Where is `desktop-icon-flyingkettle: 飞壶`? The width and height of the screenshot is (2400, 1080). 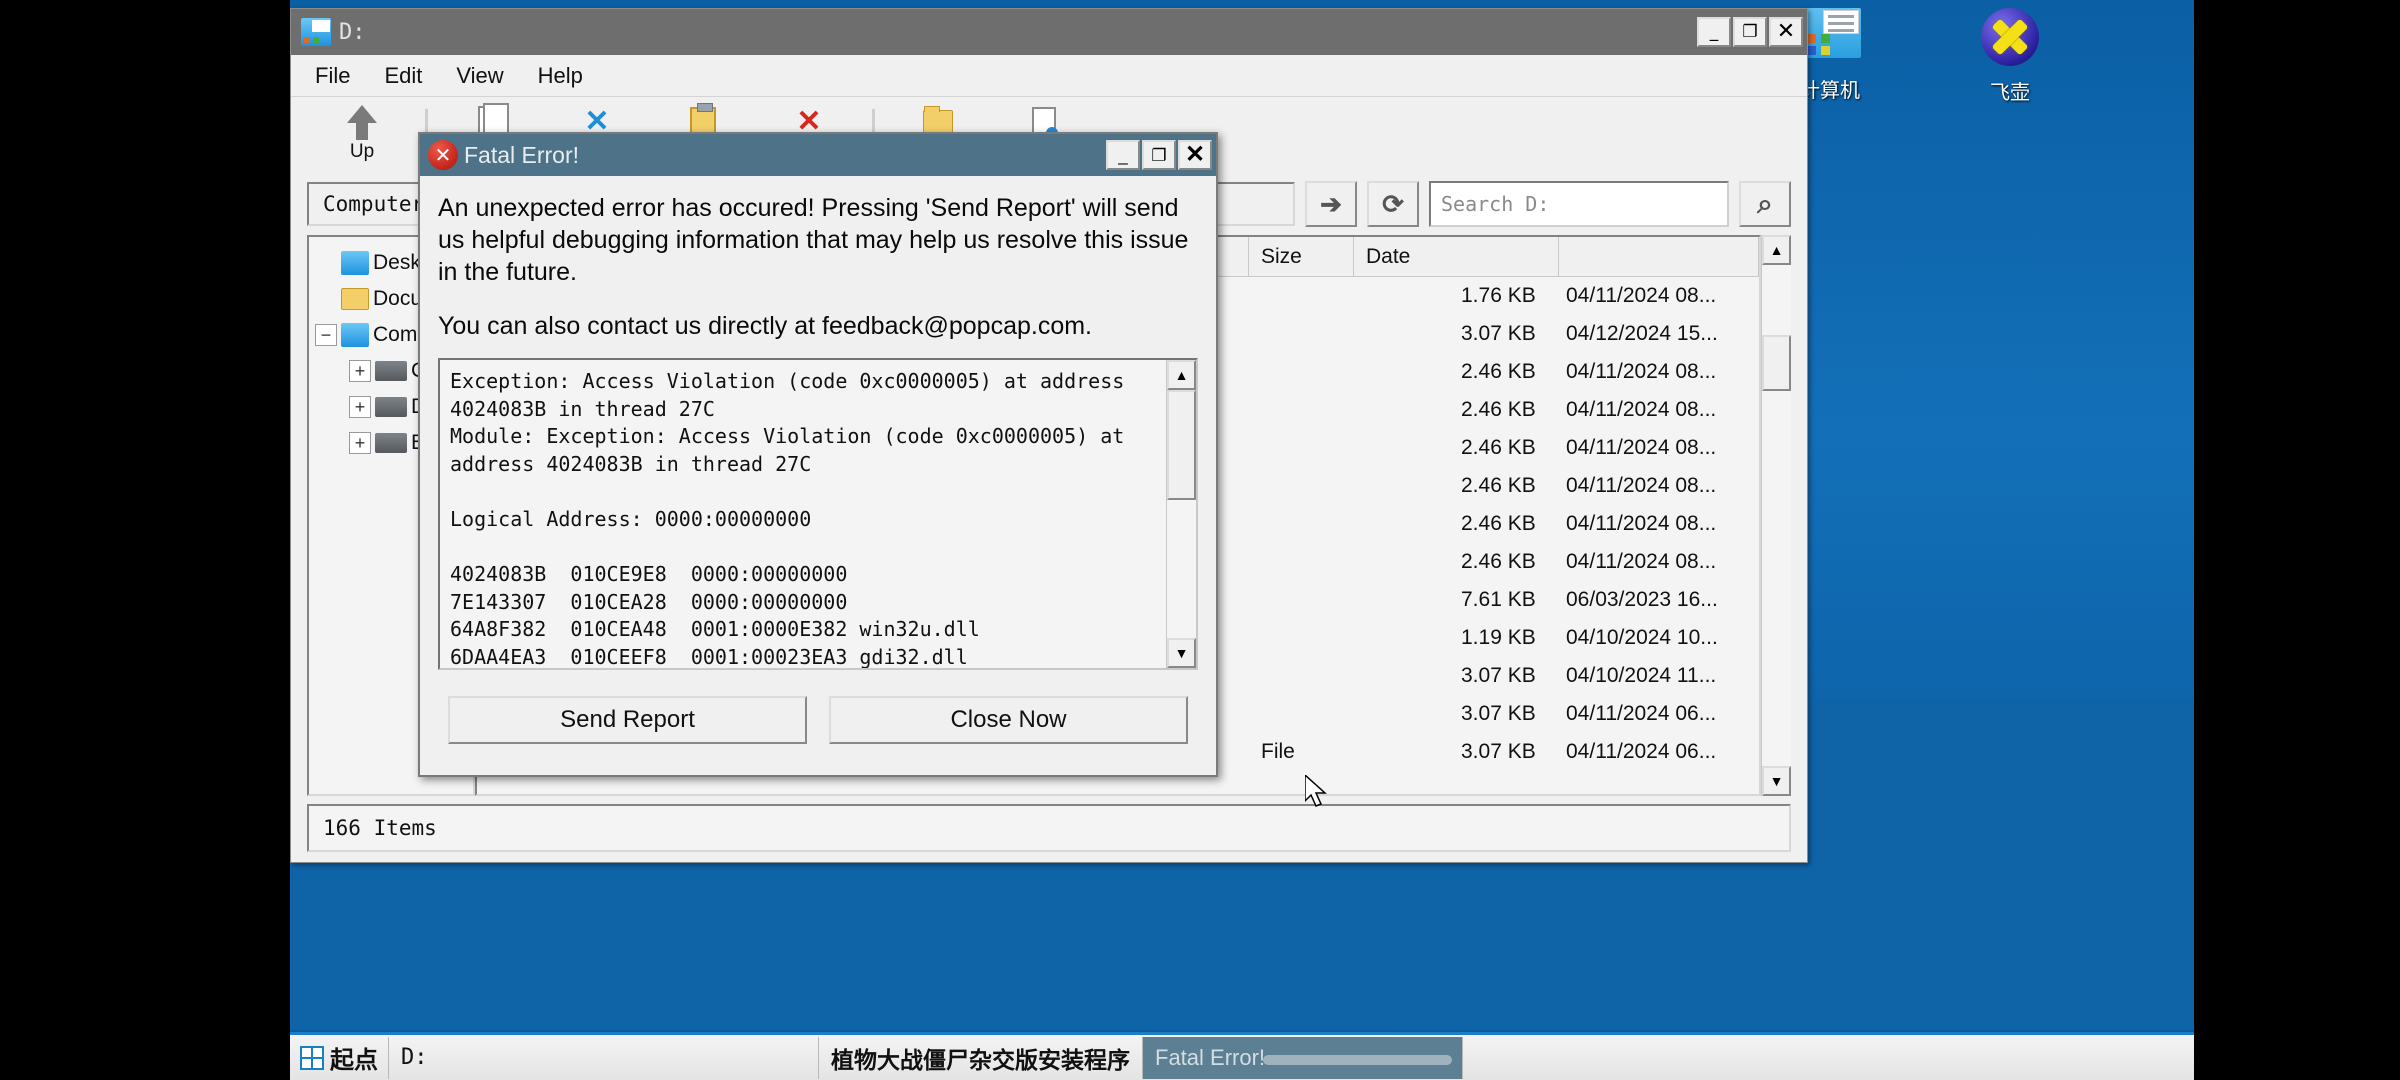
desktop-icon-flyingkettle: 飞壶 is located at coordinates (2010, 56).